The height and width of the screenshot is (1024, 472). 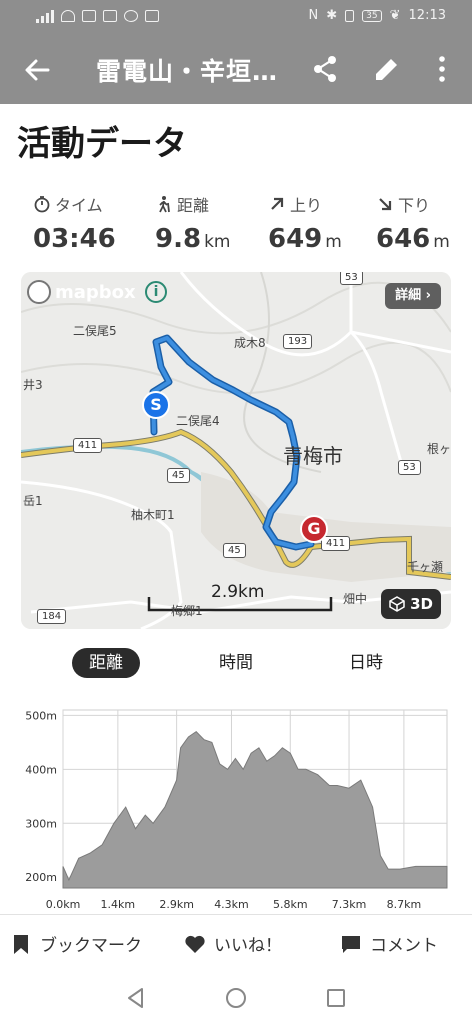 I want to click on map-city-label: 青梅市, so click(x=313, y=456).